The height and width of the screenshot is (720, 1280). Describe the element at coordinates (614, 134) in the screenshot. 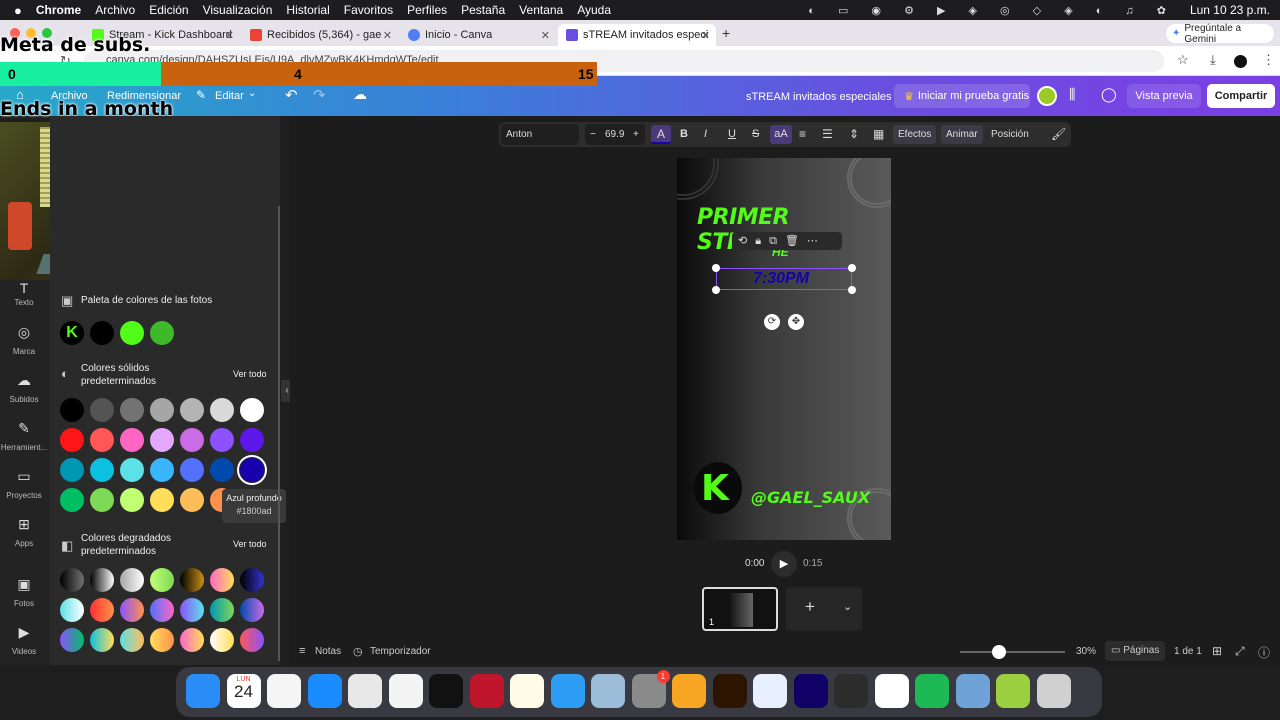

I see `font-size-input: 69.9` at that location.